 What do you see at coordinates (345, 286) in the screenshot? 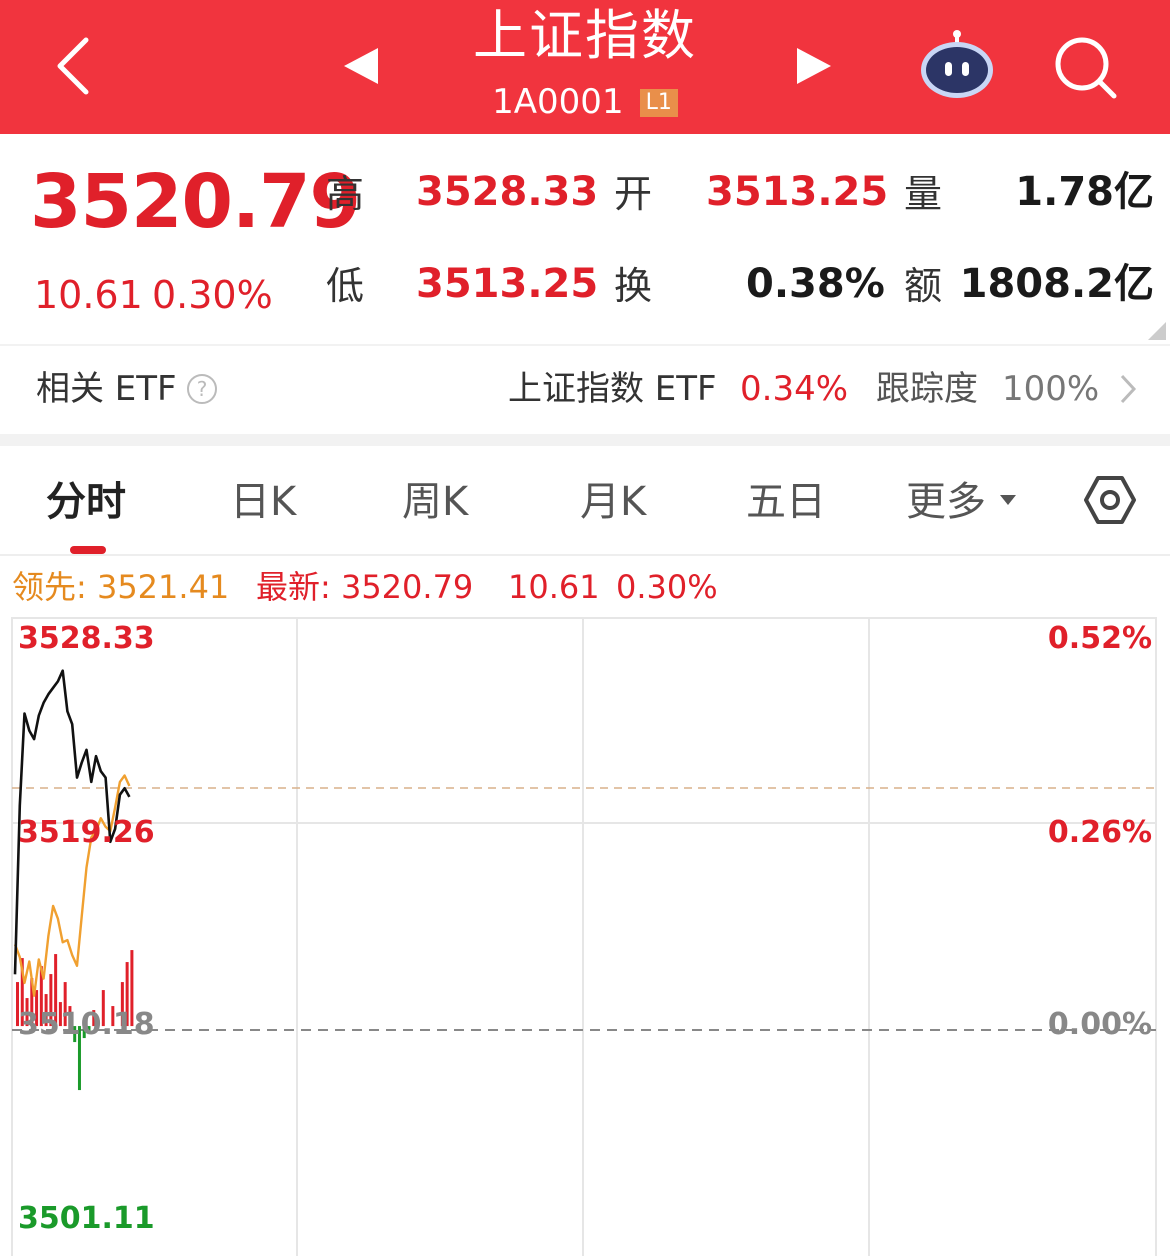
I see `low-label: 低` at bounding box center [345, 286].